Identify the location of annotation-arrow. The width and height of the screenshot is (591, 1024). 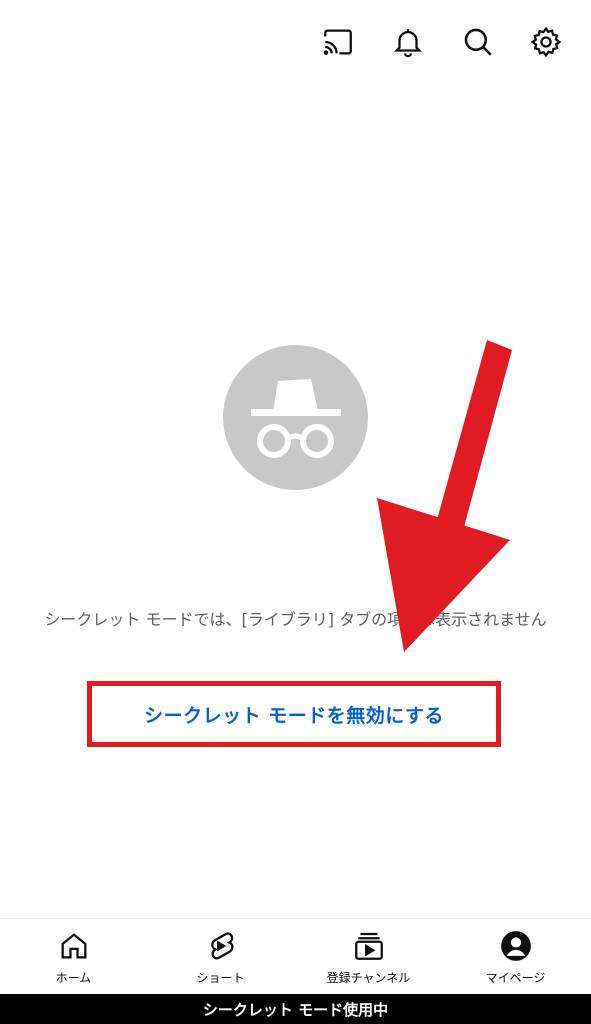
(444, 496).